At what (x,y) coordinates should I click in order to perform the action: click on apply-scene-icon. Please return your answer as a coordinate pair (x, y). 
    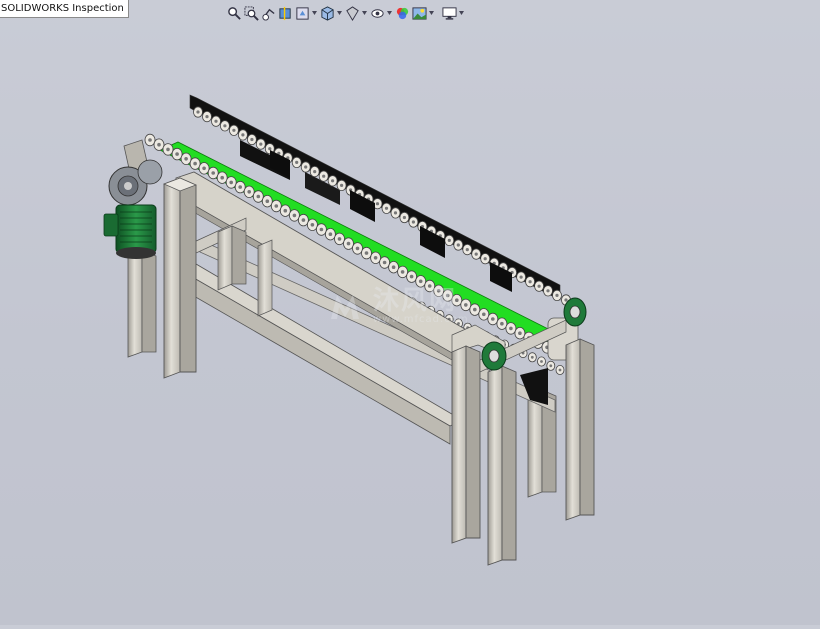
    Looking at the image, I should click on (419, 13).